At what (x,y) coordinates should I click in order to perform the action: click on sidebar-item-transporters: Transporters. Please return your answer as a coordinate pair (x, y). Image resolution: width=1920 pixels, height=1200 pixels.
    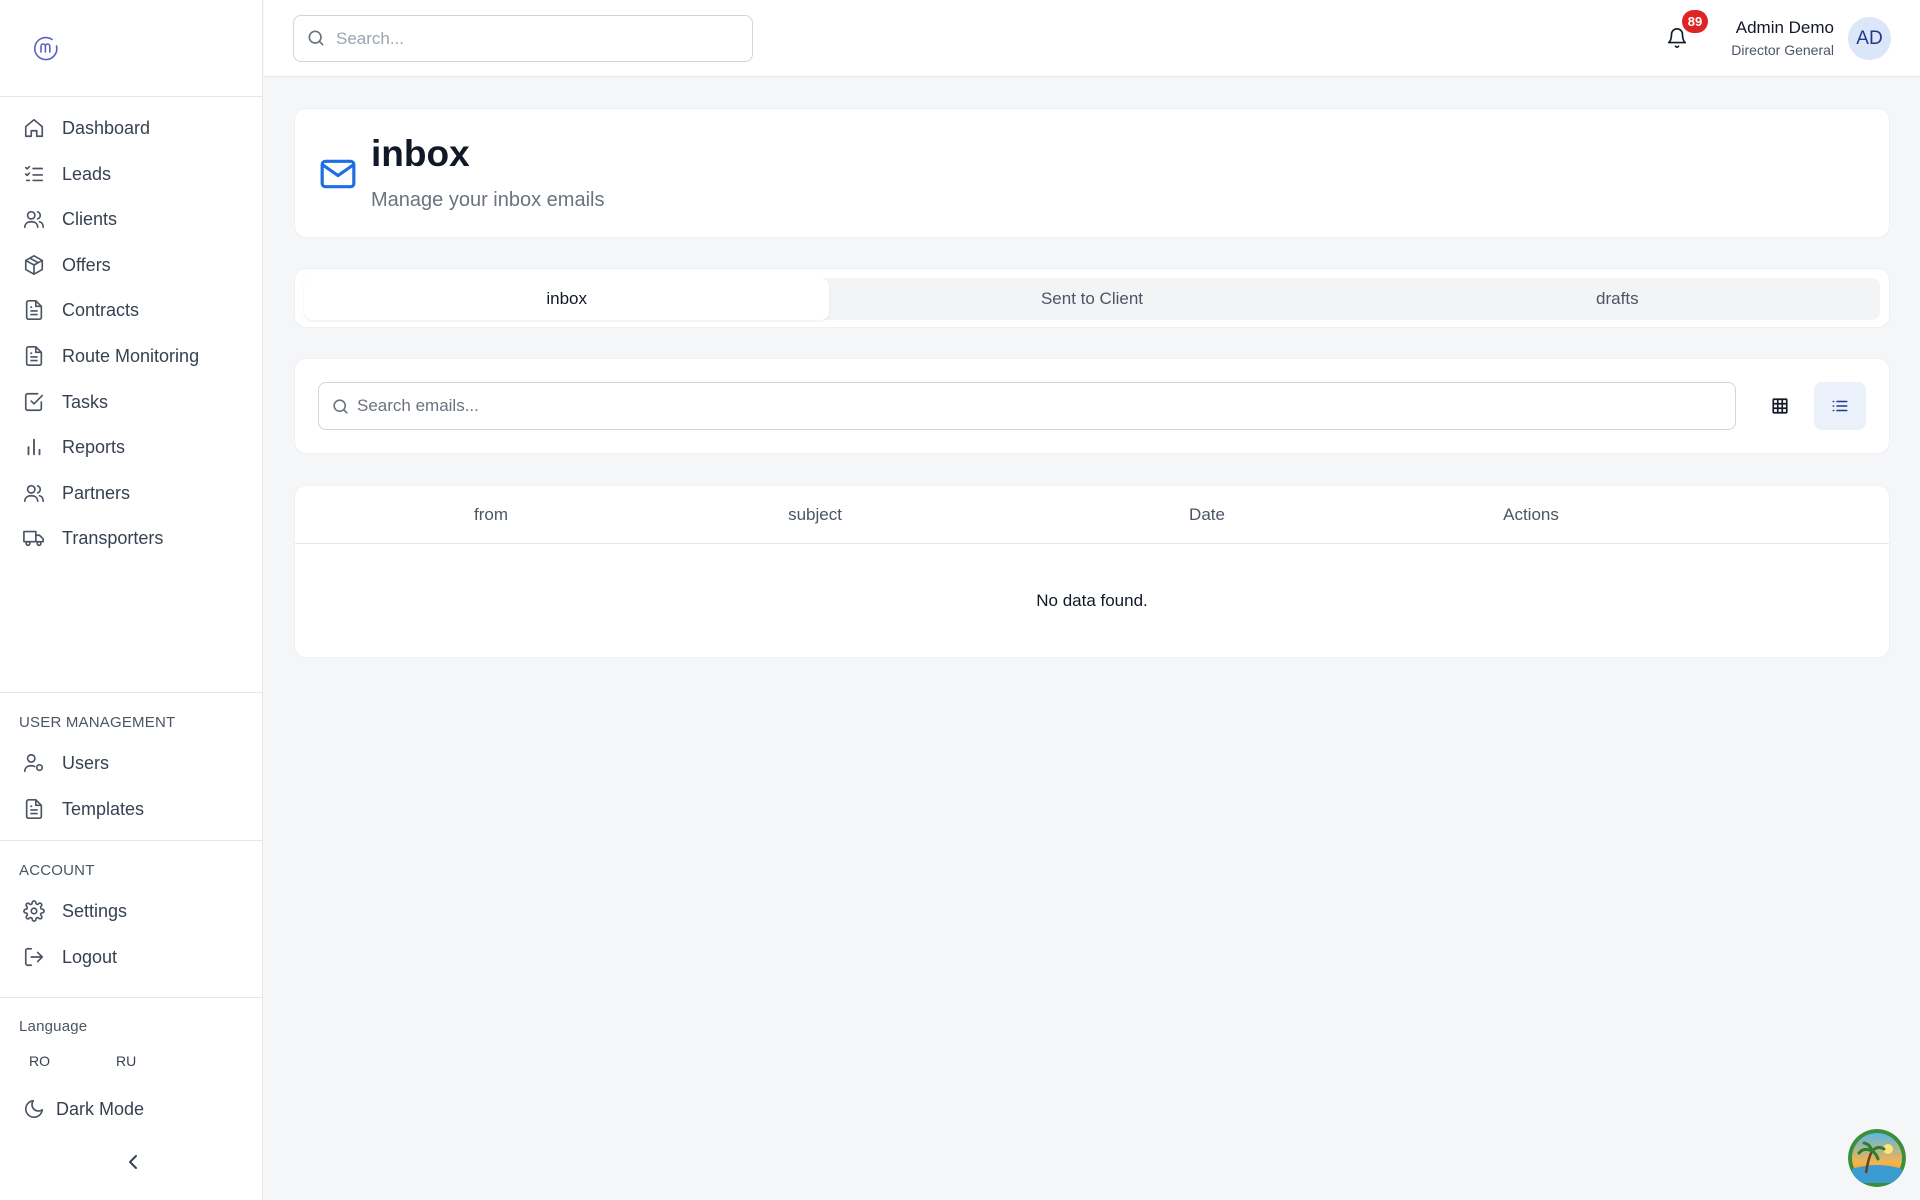
    Looking at the image, I should click on (92, 538).